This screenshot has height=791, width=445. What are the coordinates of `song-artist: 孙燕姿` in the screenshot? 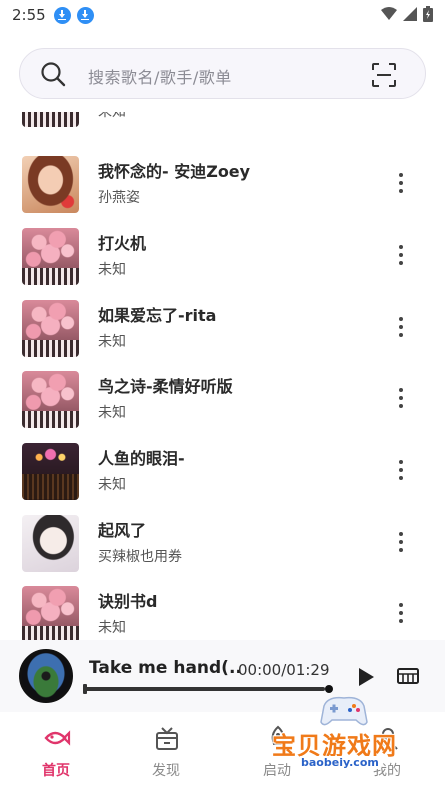 It's located at (119, 198).